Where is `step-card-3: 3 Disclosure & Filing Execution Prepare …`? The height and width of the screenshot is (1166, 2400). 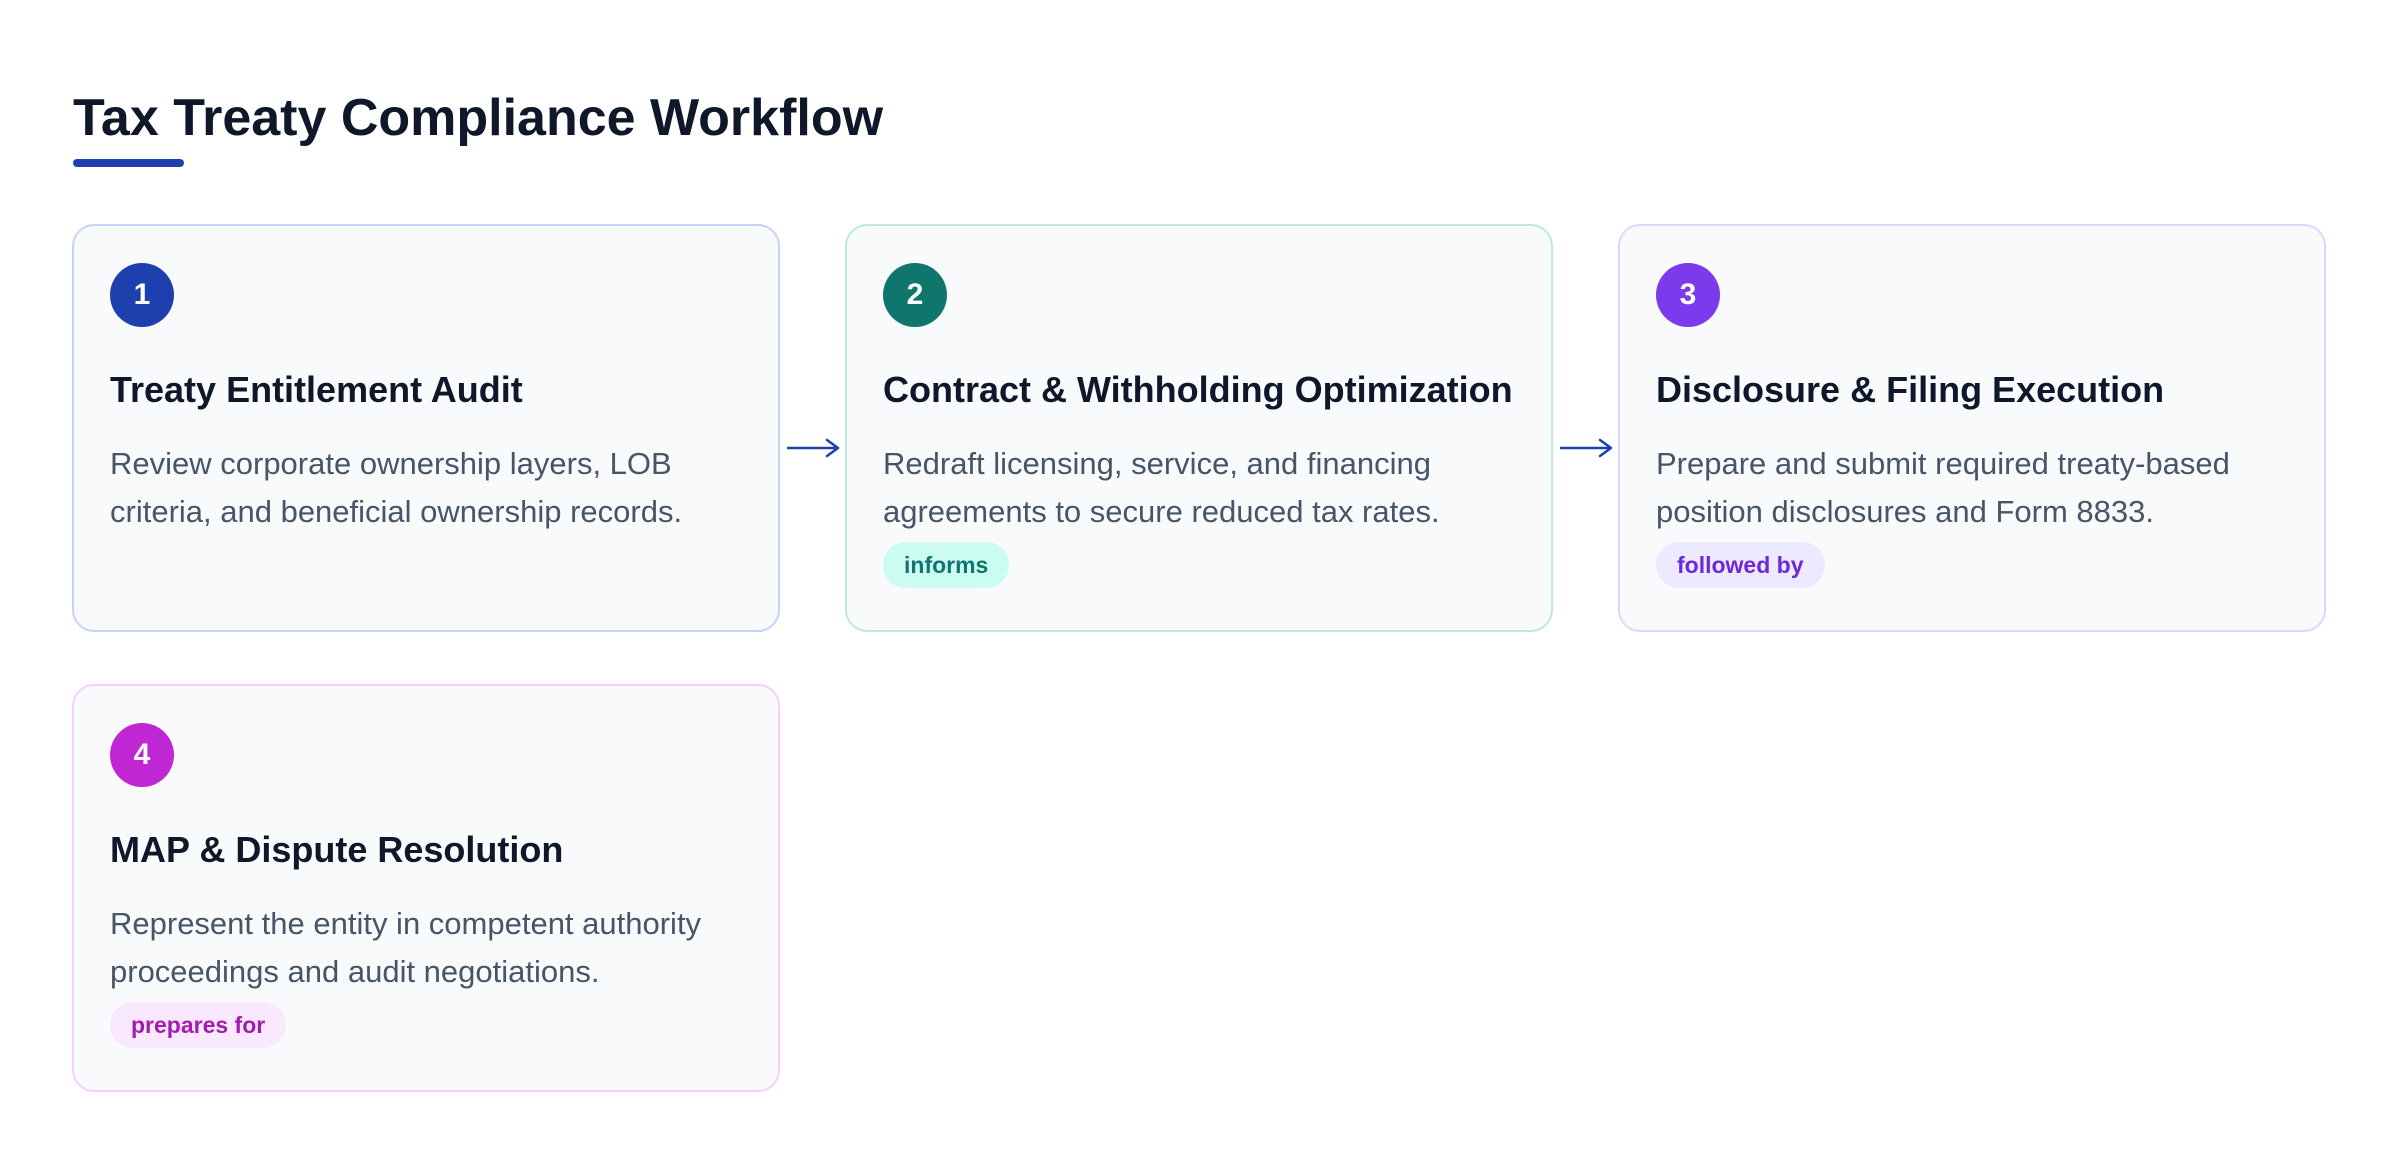
step-card-3: 3 Disclosure & Filing Execution Prepare … is located at coordinates (1972, 428).